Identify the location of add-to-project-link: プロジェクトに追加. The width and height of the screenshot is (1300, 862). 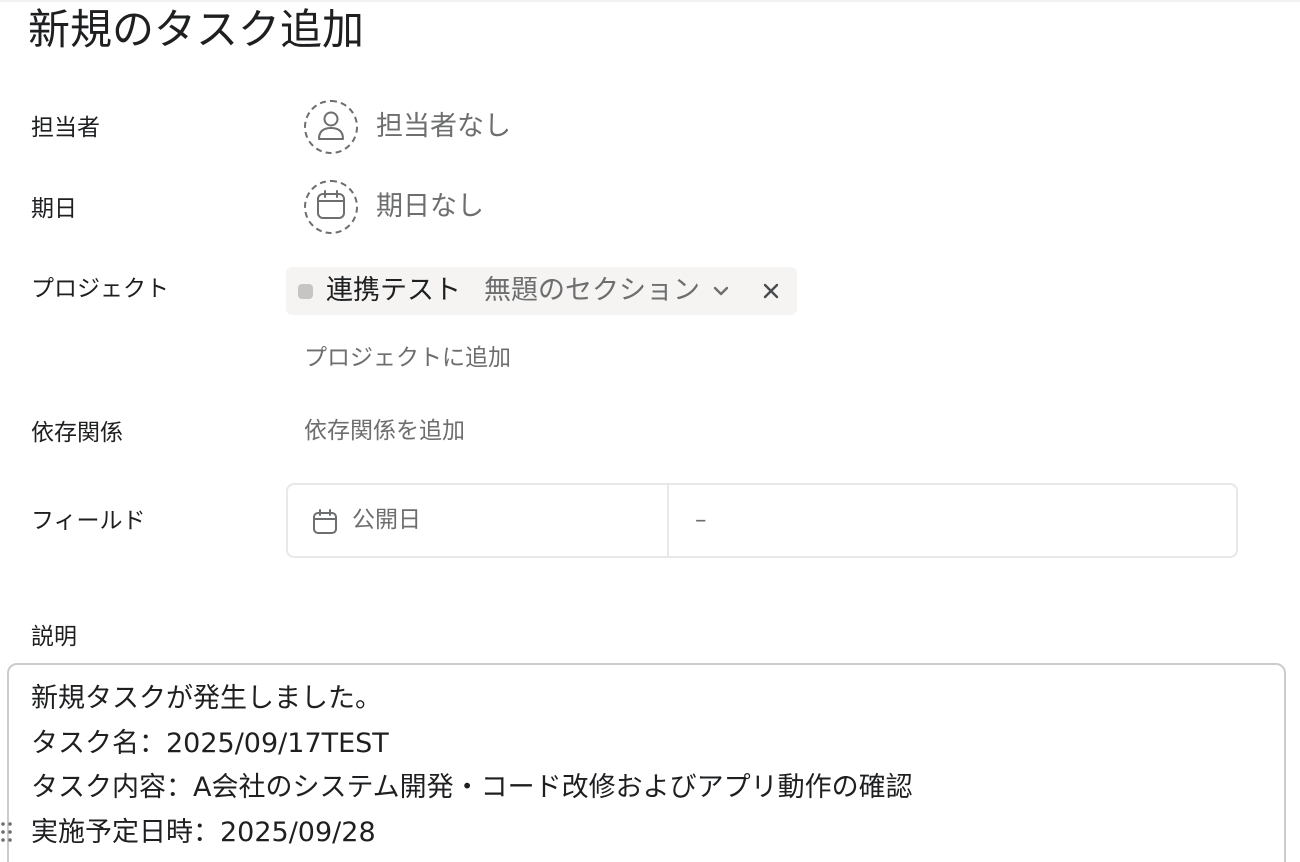
(407, 358).